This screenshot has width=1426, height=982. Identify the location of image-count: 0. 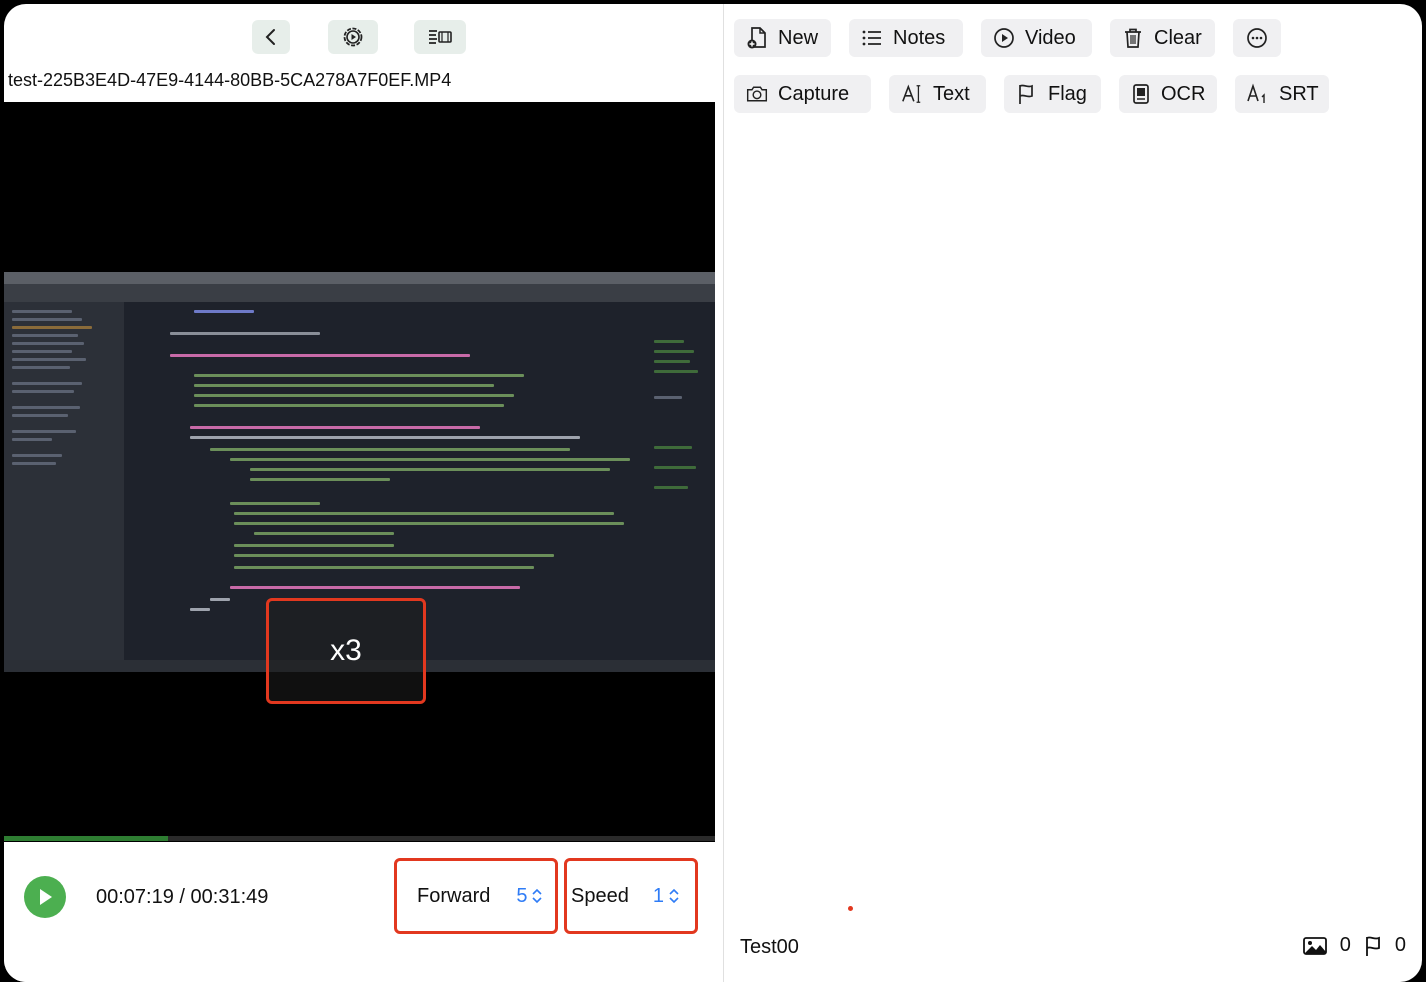
(1345, 945).